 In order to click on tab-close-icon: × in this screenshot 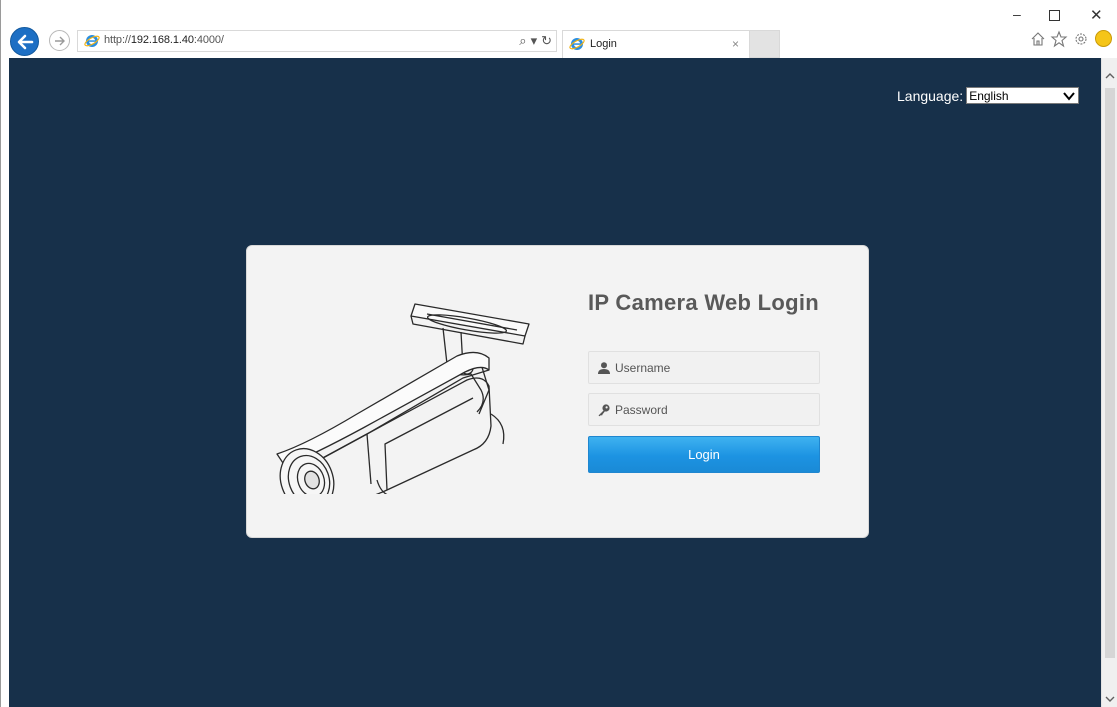, I will do `click(735, 44)`.